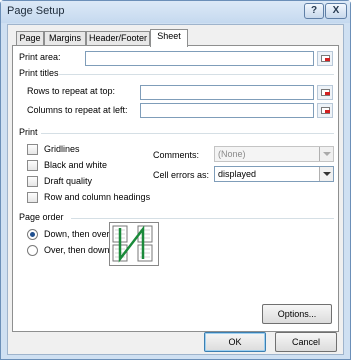 The height and width of the screenshot is (360, 351). I want to click on draft-quality-checkbox, so click(32, 181).